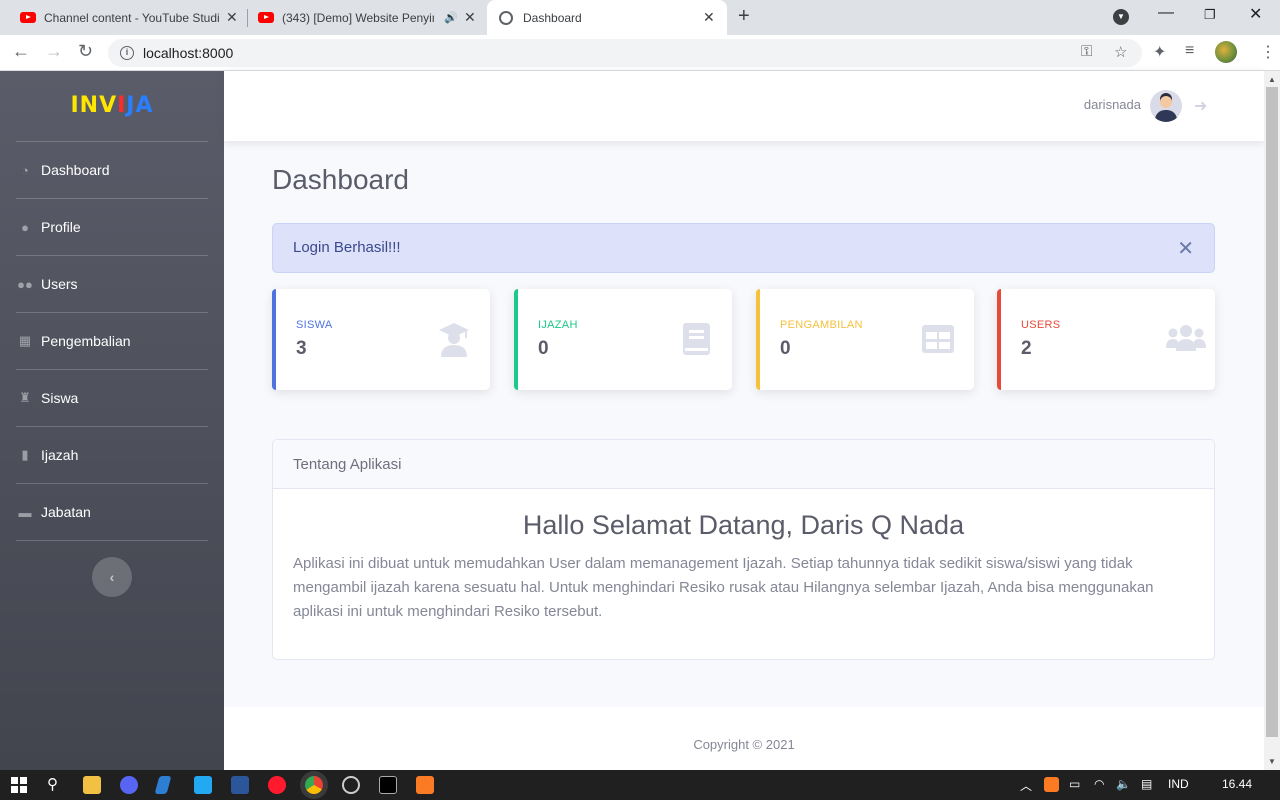  I want to click on terminal-icon, so click(388, 785).